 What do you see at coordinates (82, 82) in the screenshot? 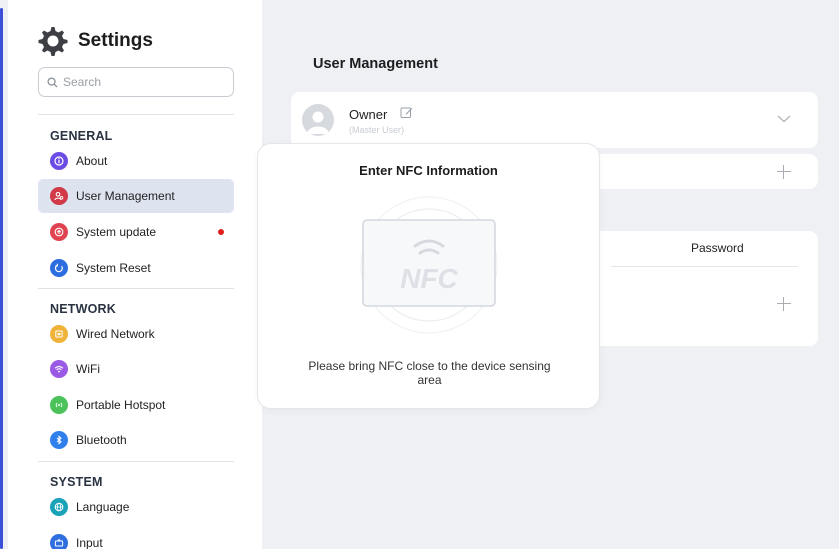
I see `search-placeholder: Search` at bounding box center [82, 82].